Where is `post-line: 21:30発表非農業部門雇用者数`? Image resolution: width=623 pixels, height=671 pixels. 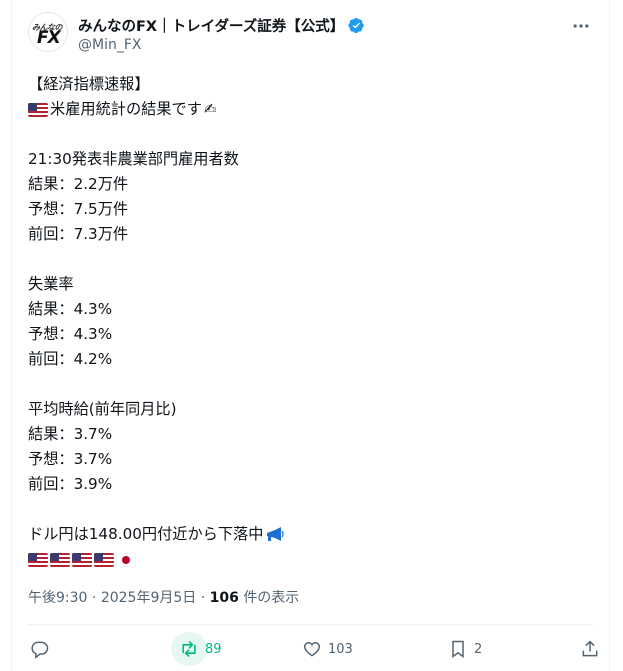
post-line: 21:30発表非農業部門雇用者数 is located at coordinates (133, 159).